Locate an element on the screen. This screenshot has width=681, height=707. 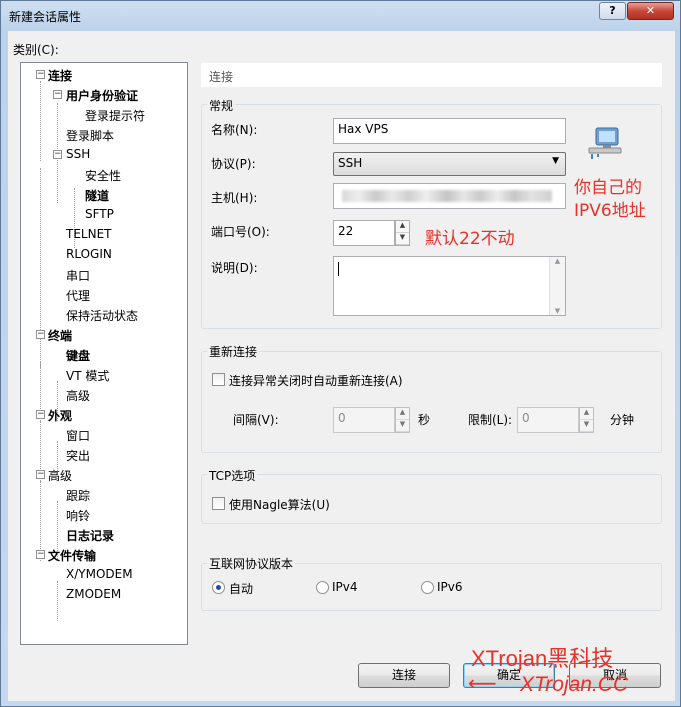
tree-item-proxy: 代理 is located at coordinates (78, 295).